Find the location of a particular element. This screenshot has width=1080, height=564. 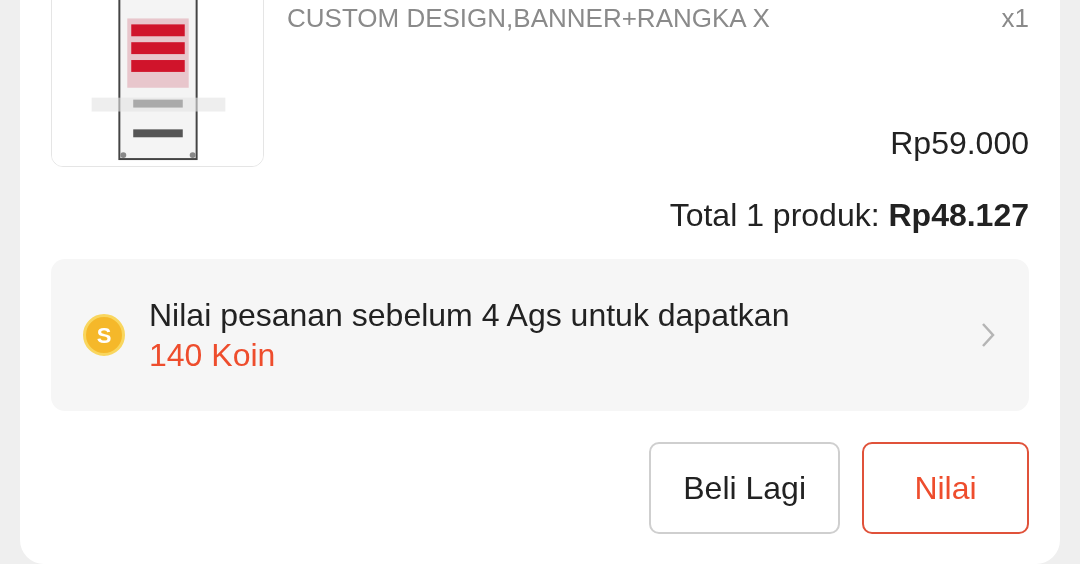

rate-button: Nilai is located at coordinates (945, 488).